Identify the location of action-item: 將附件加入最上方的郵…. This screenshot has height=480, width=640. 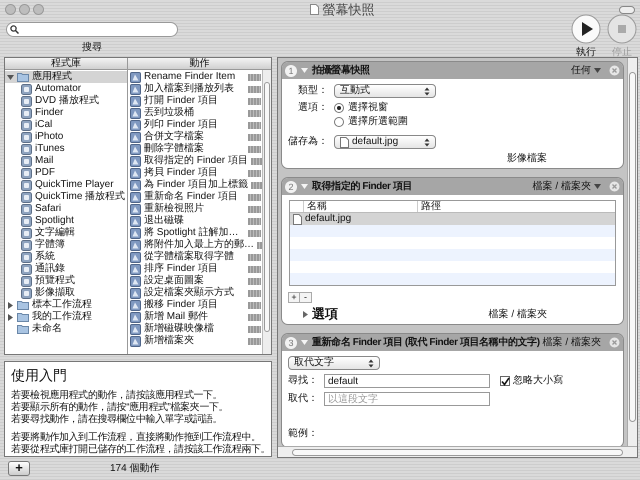
(199, 245).